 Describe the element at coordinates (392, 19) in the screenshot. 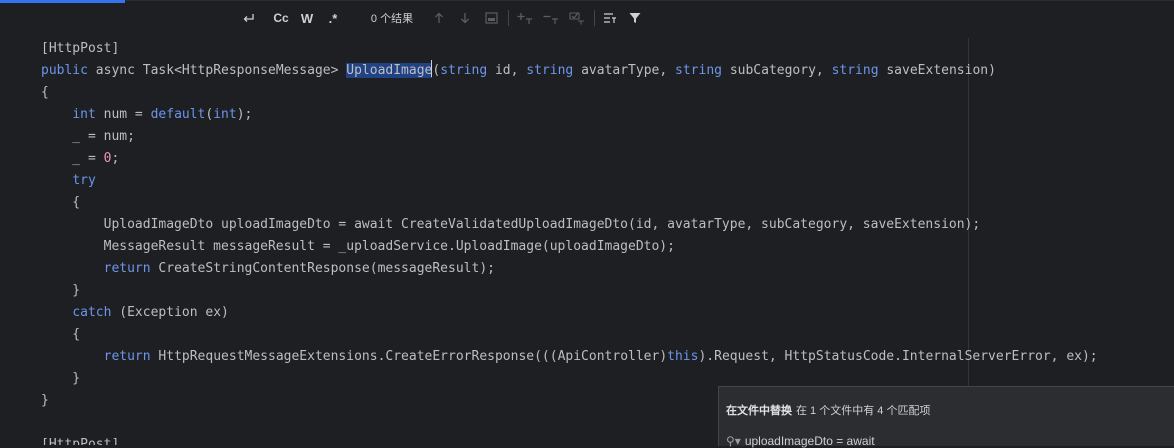

I see `result-count: 0 个结果` at that location.